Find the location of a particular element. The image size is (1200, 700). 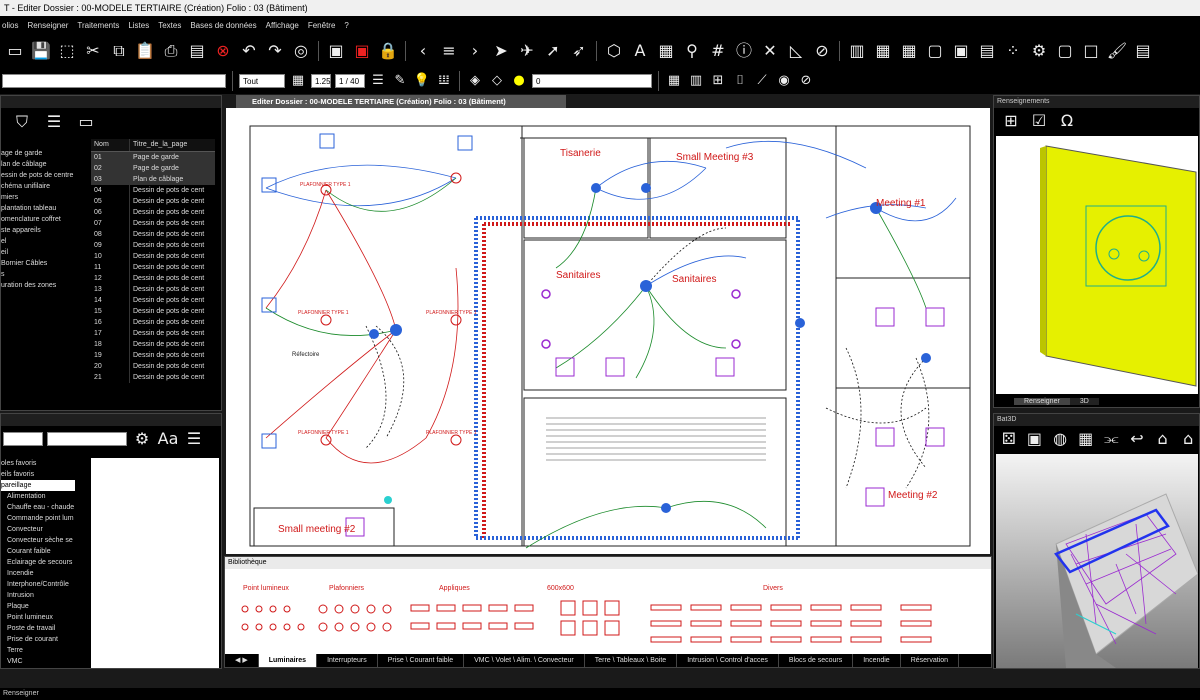

library-symbols is located at coordinates (609, 624).